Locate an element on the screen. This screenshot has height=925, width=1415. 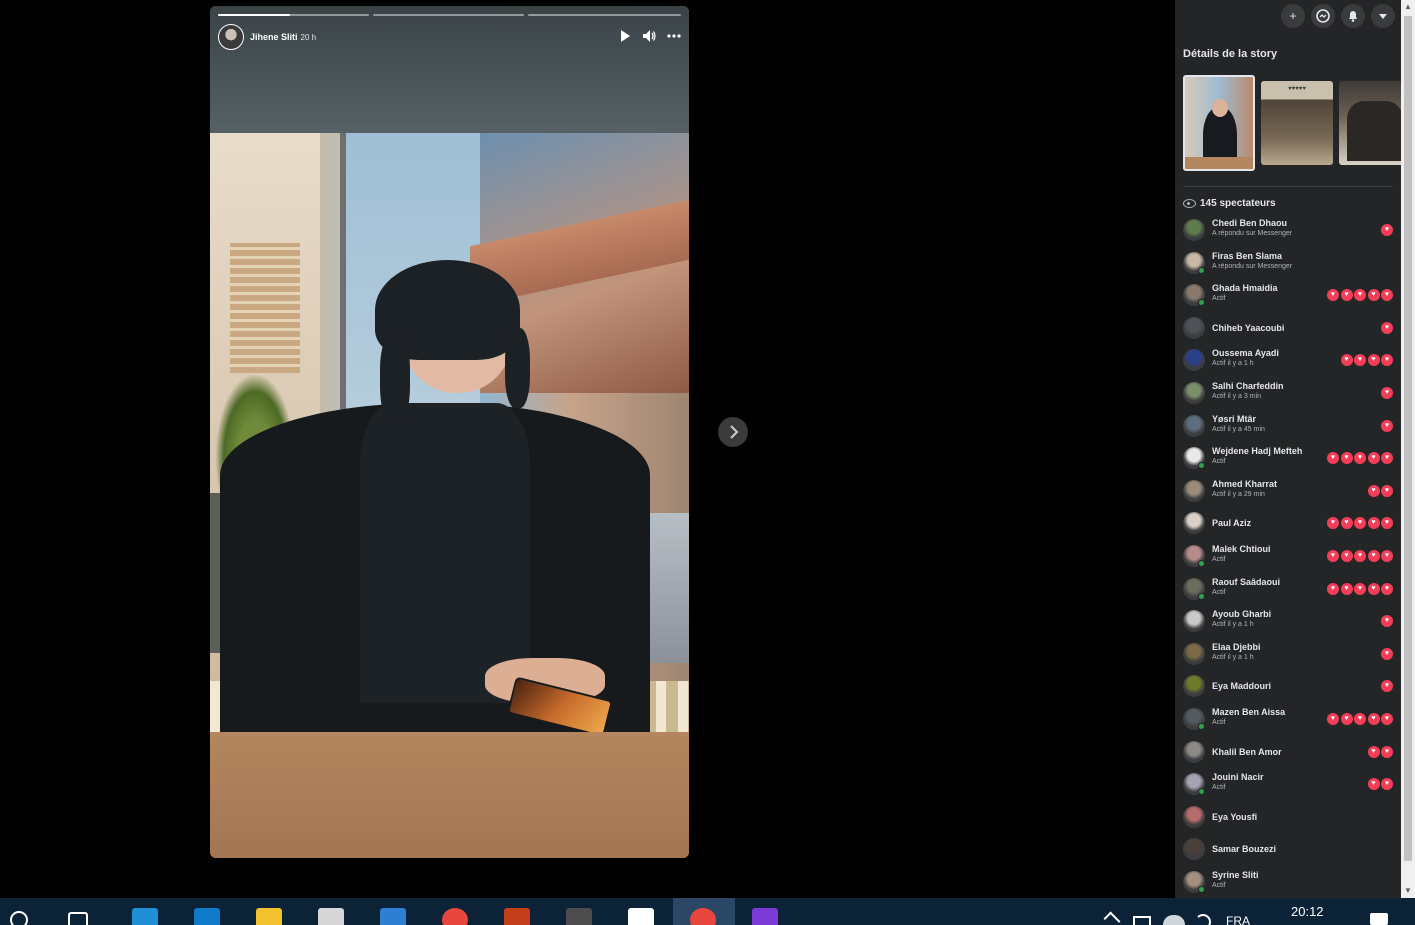
search-icon is located at coordinates (19, 918).